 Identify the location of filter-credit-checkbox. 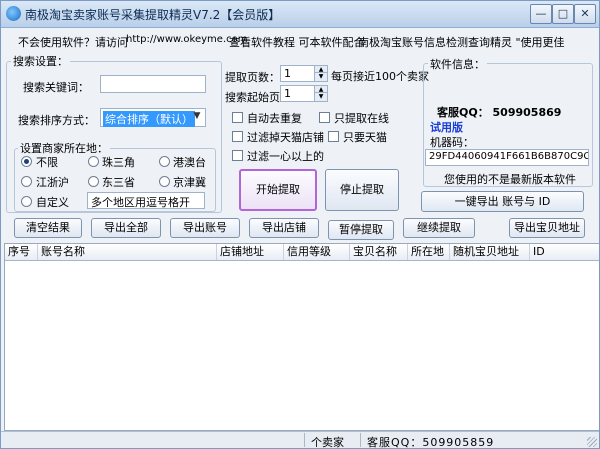
(237, 155).